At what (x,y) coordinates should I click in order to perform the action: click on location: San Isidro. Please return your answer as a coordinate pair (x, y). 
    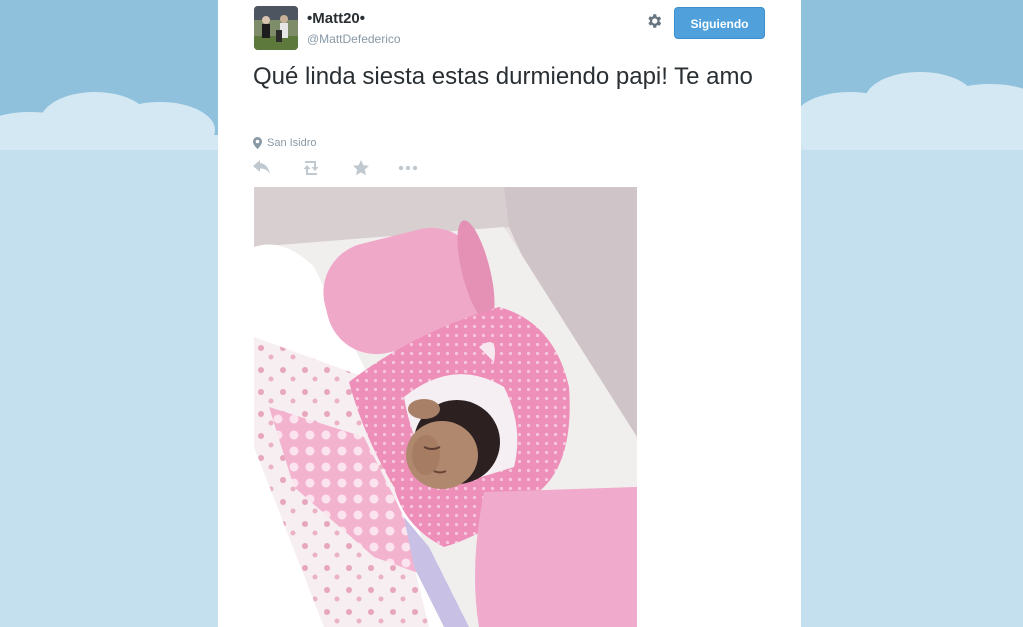
    Looking at the image, I should click on (285, 143).